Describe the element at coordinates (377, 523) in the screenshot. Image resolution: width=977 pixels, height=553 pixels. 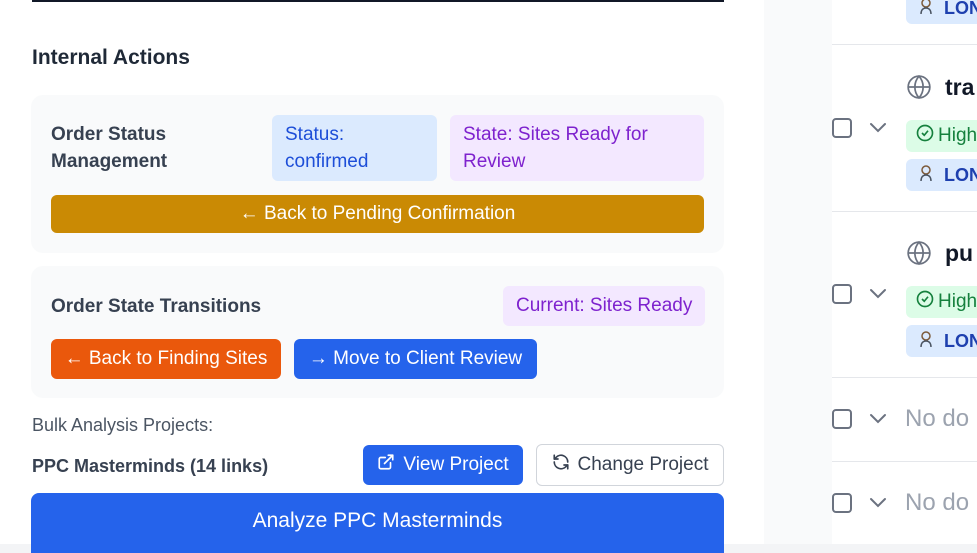
I see `analyze-project-button: Analyze PPC Masterminds` at that location.